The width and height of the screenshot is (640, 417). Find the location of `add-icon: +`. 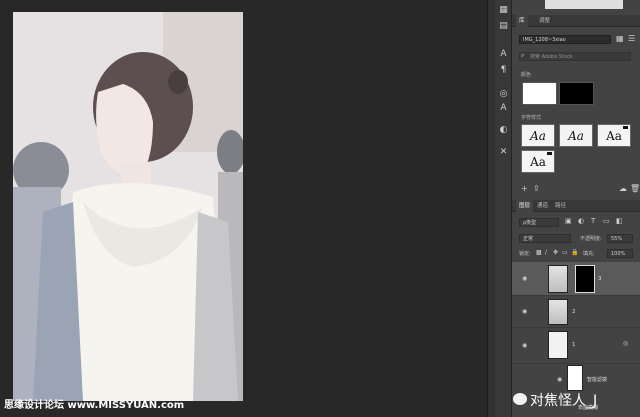

add-icon: + is located at coordinates (524, 188).